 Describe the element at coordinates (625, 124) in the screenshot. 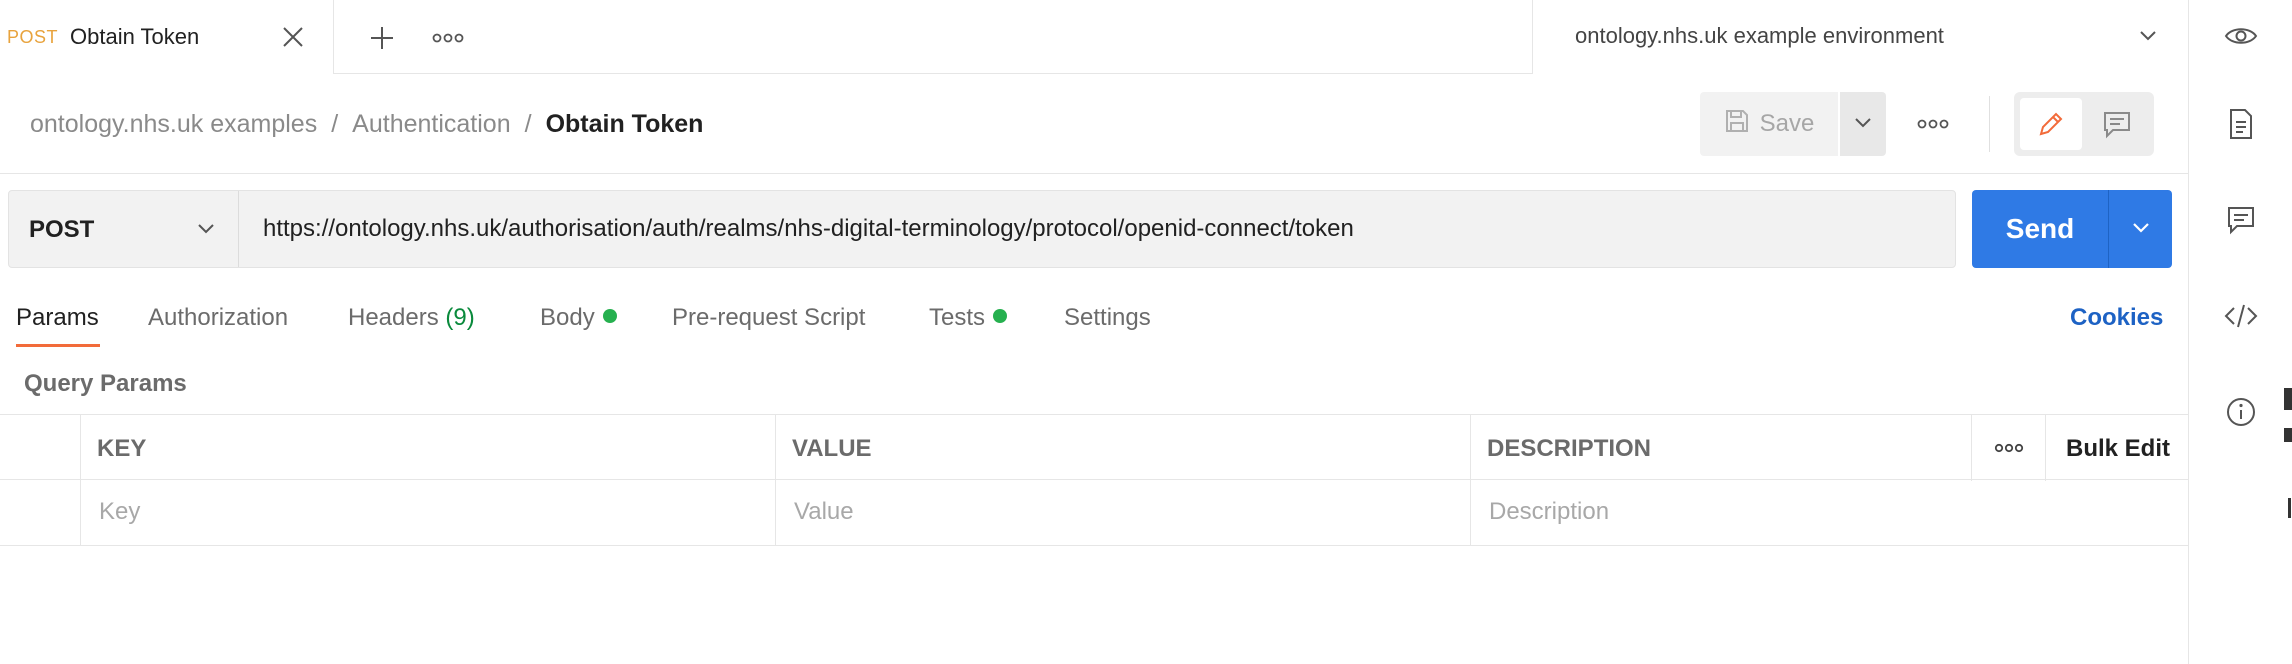

I see `breadcrumb-request-name: Obtain Token` at that location.